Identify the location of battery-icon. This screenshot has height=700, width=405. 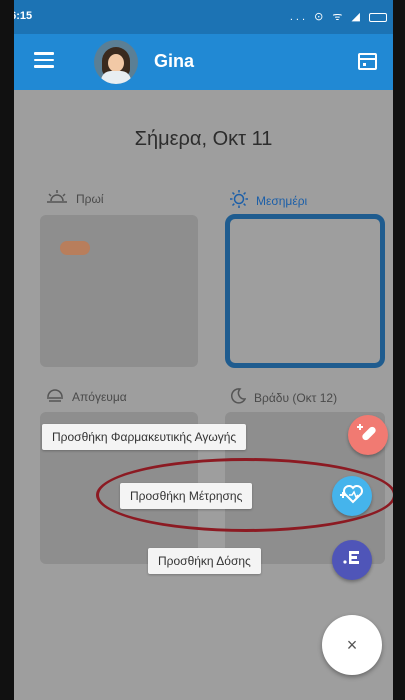
(378, 17).